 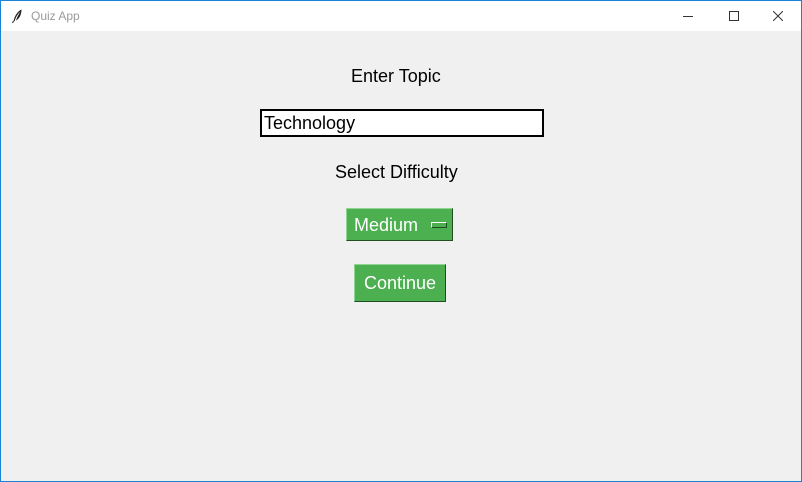 I want to click on maximize-button, so click(x=734, y=16).